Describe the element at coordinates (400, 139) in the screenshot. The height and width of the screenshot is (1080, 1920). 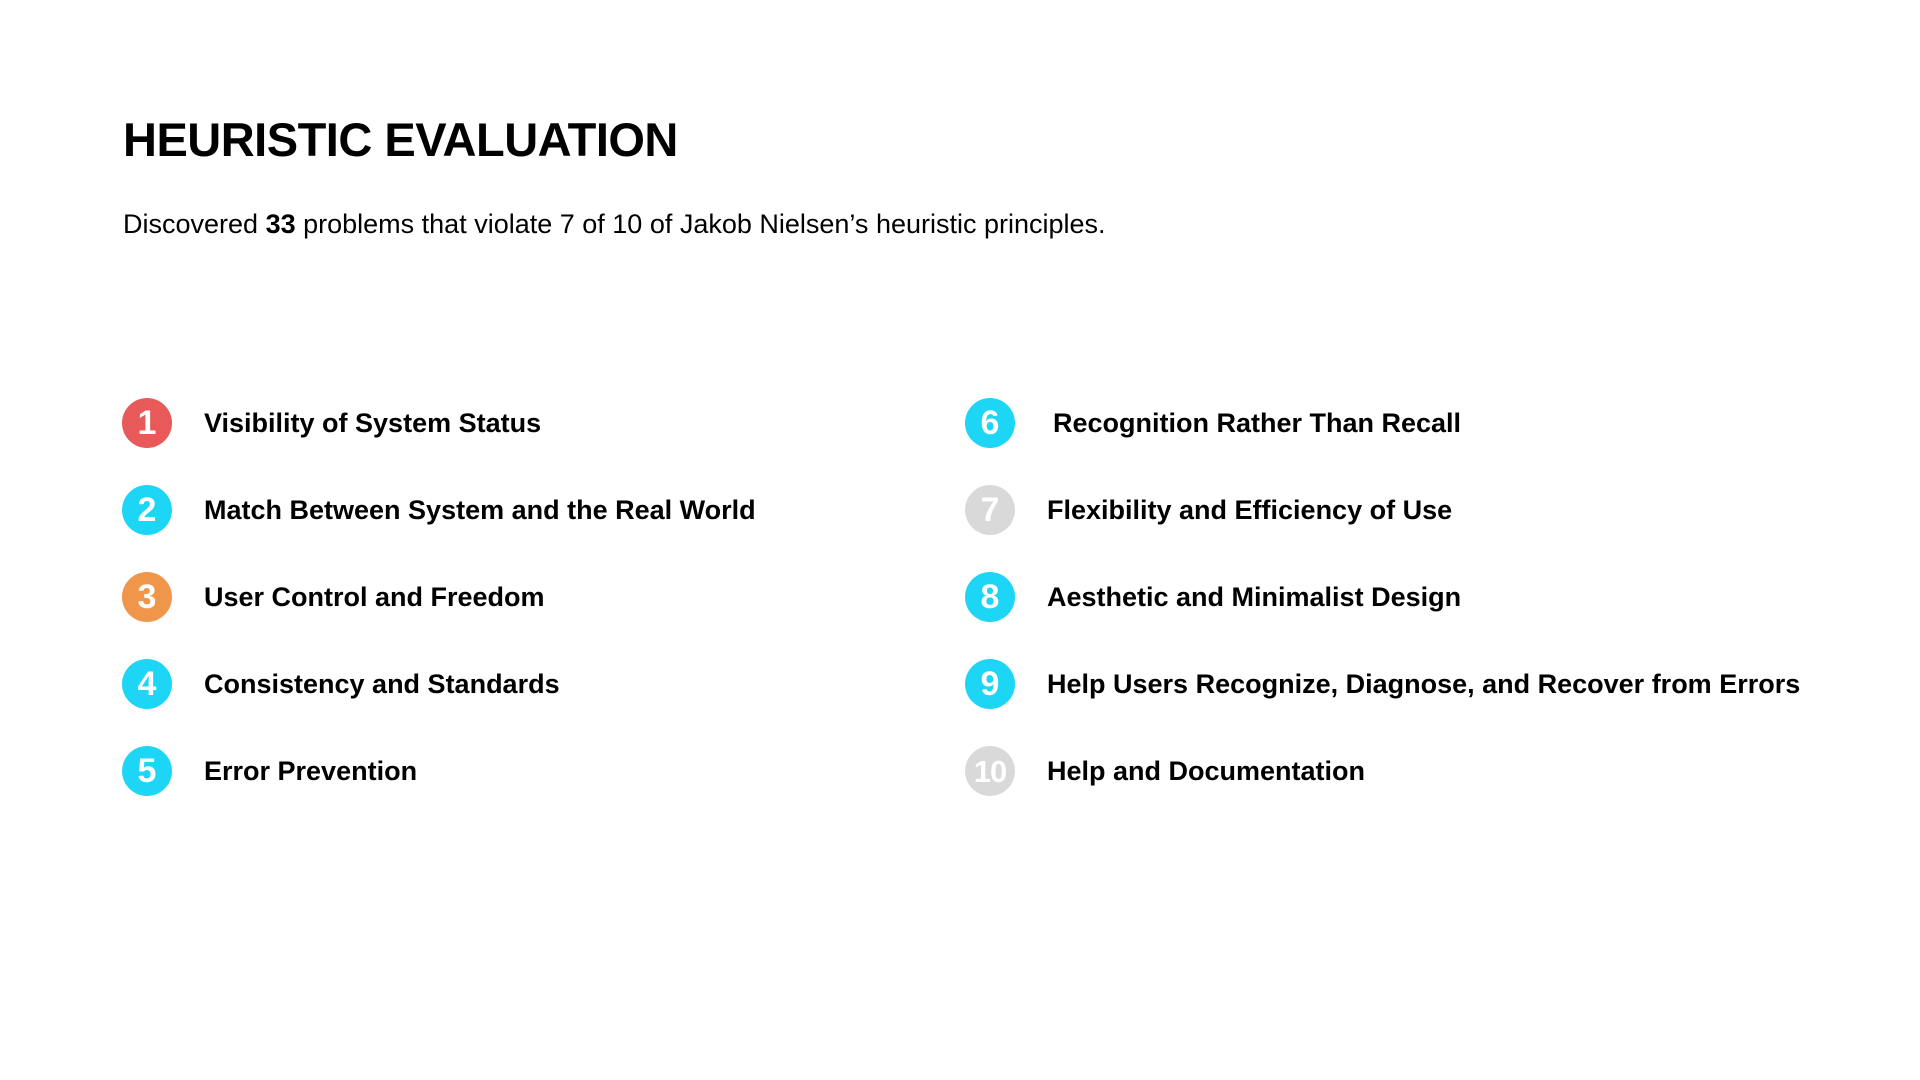
I see `page-title: HEURISTIC EVALUATION` at that location.